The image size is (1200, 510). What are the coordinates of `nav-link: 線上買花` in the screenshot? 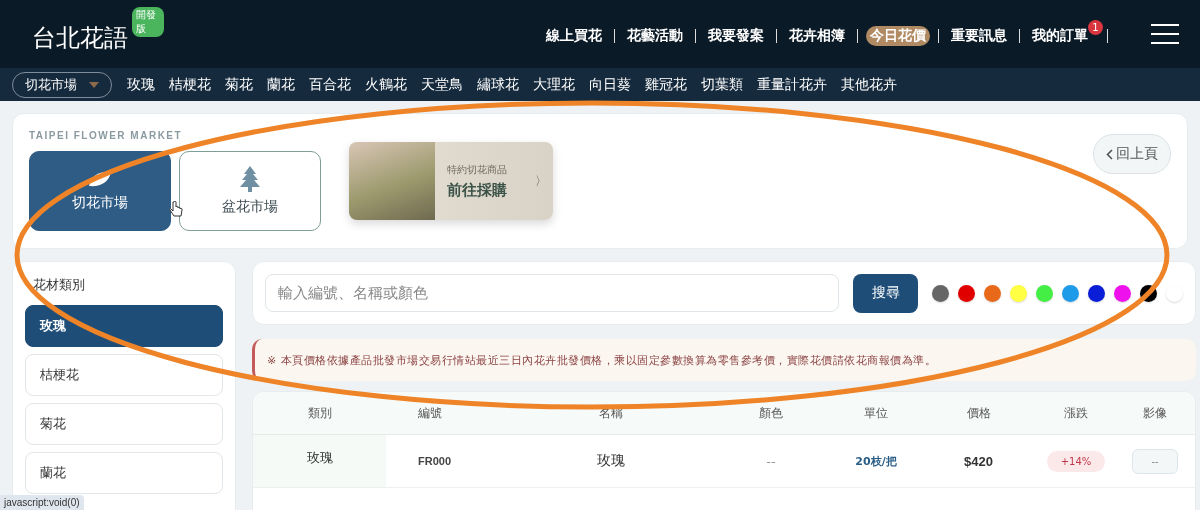 It's located at (574, 36).